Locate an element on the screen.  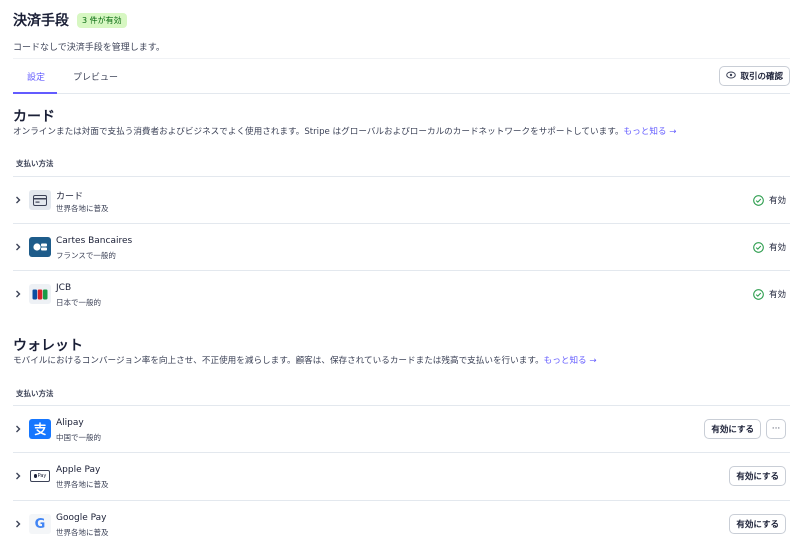
enable-google-pay-button: 有効にする is located at coordinates (757, 524).